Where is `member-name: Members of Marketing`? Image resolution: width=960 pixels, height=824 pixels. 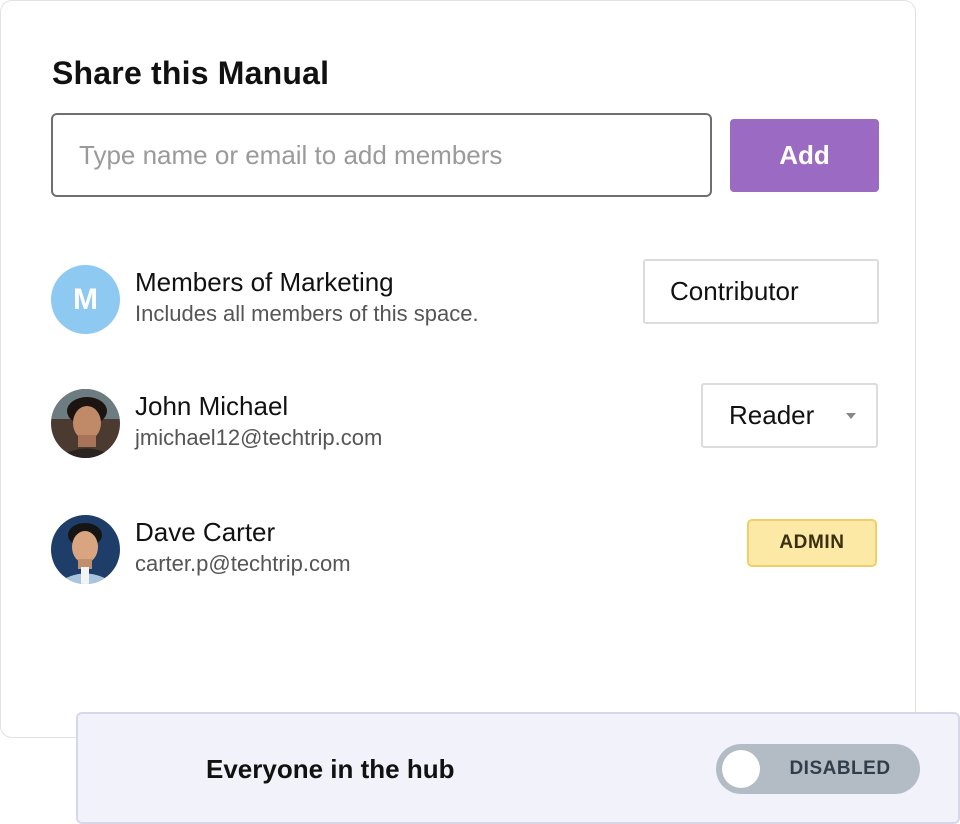
member-name: Members of Marketing is located at coordinates (264, 282).